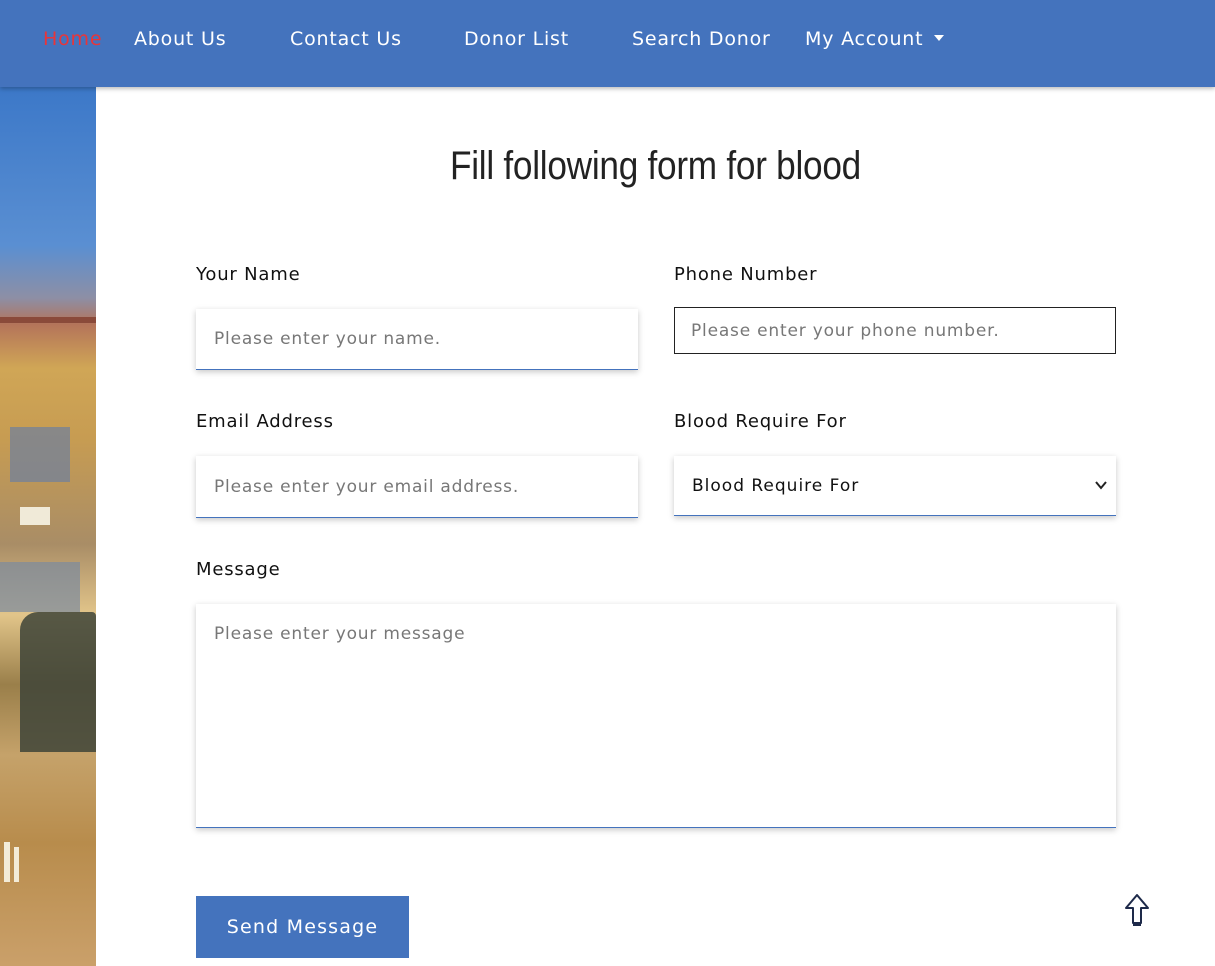 This screenshot has height=966, width=1215. Describe the element at coordinates (7, 862) in the screenshot. I see `photo-post` at that location.